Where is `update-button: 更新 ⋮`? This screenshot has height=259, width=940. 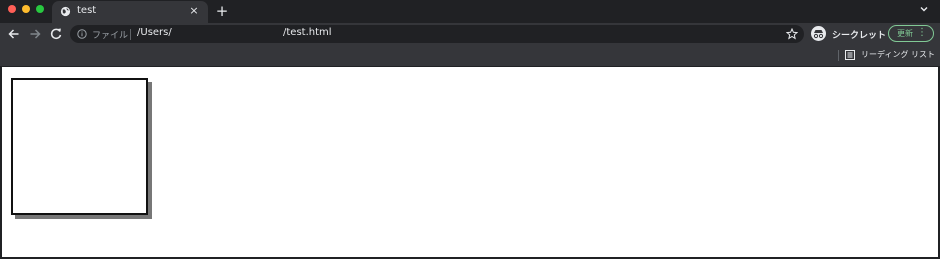 update-button: 更新 ⋮ is located at coordinates (911, 33).